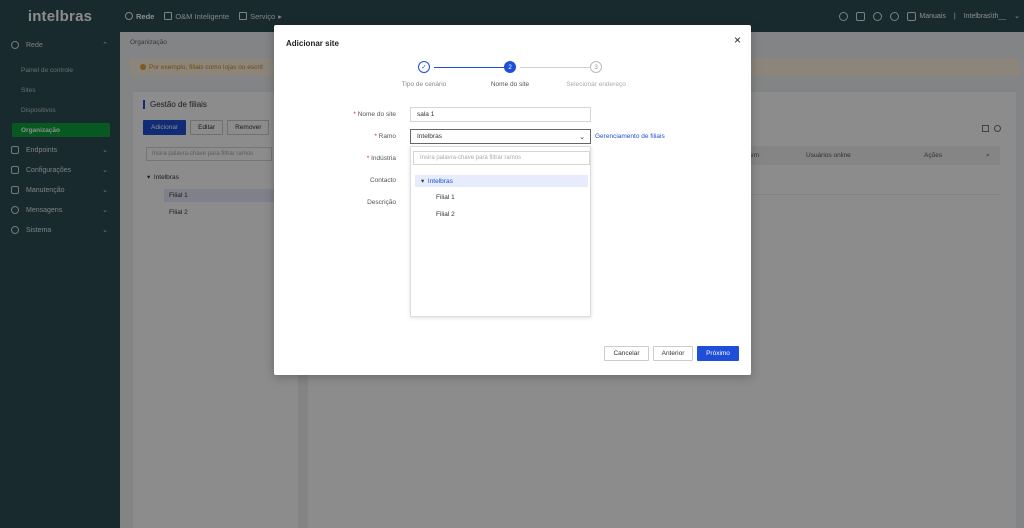  I want to click on dropdown-item-filial-2: Filial 2, so click(445, 214).